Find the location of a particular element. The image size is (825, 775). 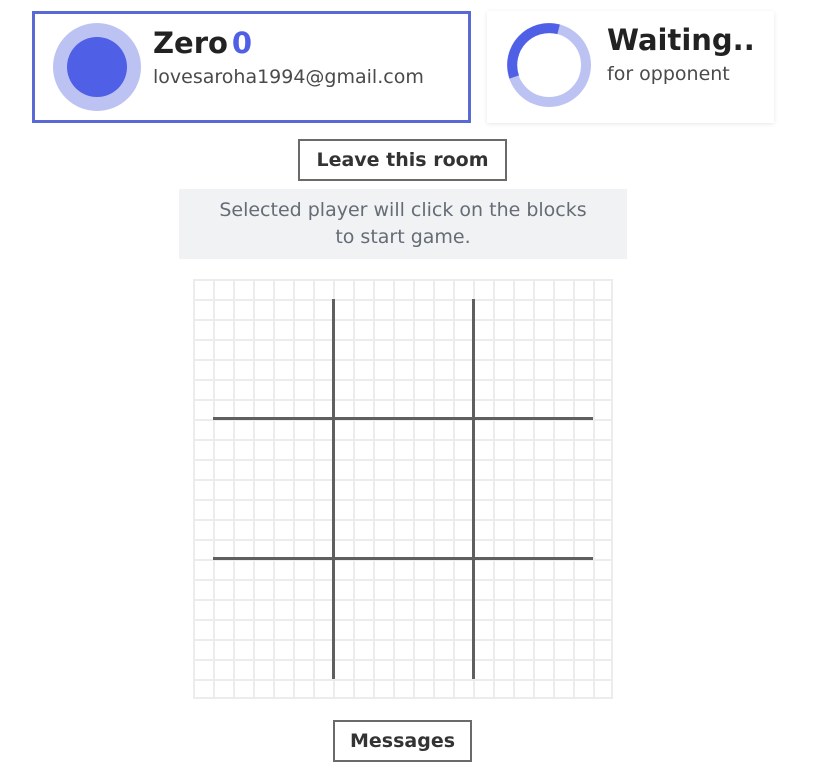

opponent-status: Waiting.. is located at coordinates (681, 40).